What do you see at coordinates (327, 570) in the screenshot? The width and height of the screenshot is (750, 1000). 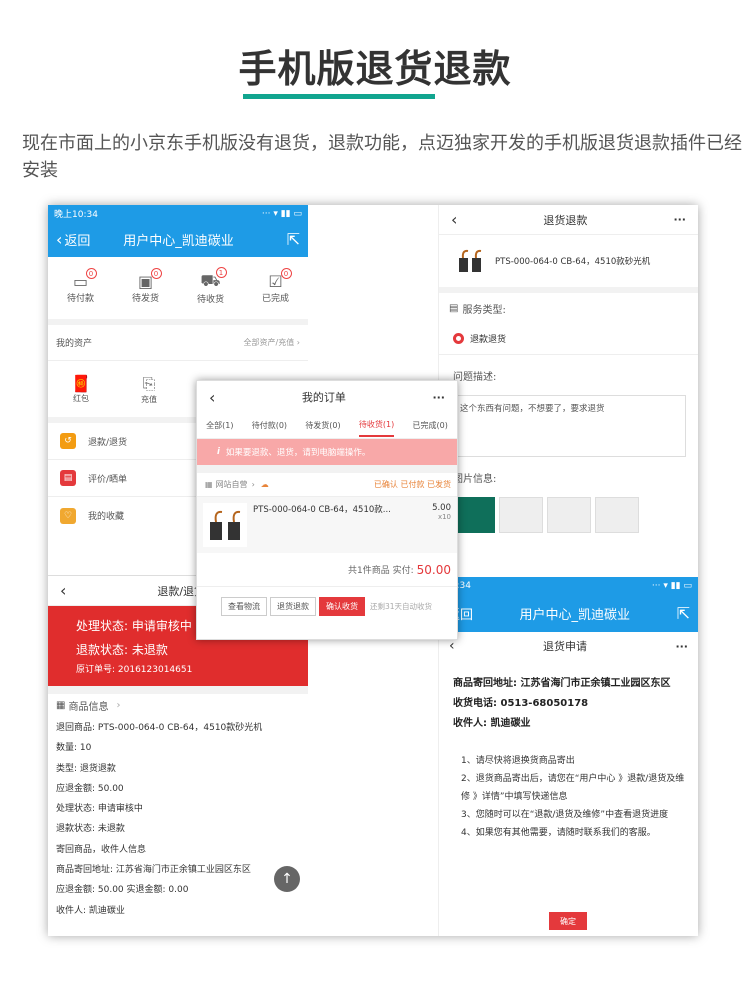 I see `order-summary: 共1件商品 实付: 50.00` at bounding box center [327, 570].